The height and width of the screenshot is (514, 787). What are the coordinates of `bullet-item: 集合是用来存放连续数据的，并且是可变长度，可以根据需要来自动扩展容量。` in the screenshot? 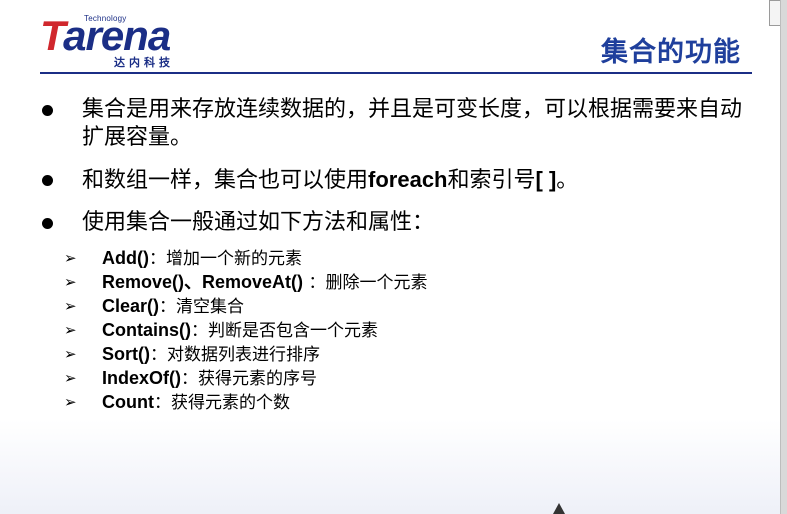 It's located at (400, 124).